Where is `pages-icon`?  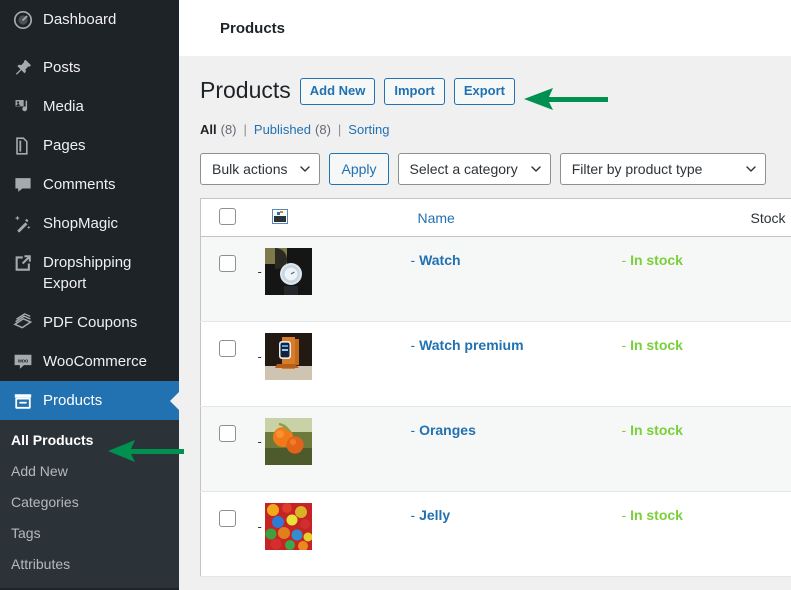 pages-icon is located at coordinates (23, 145).